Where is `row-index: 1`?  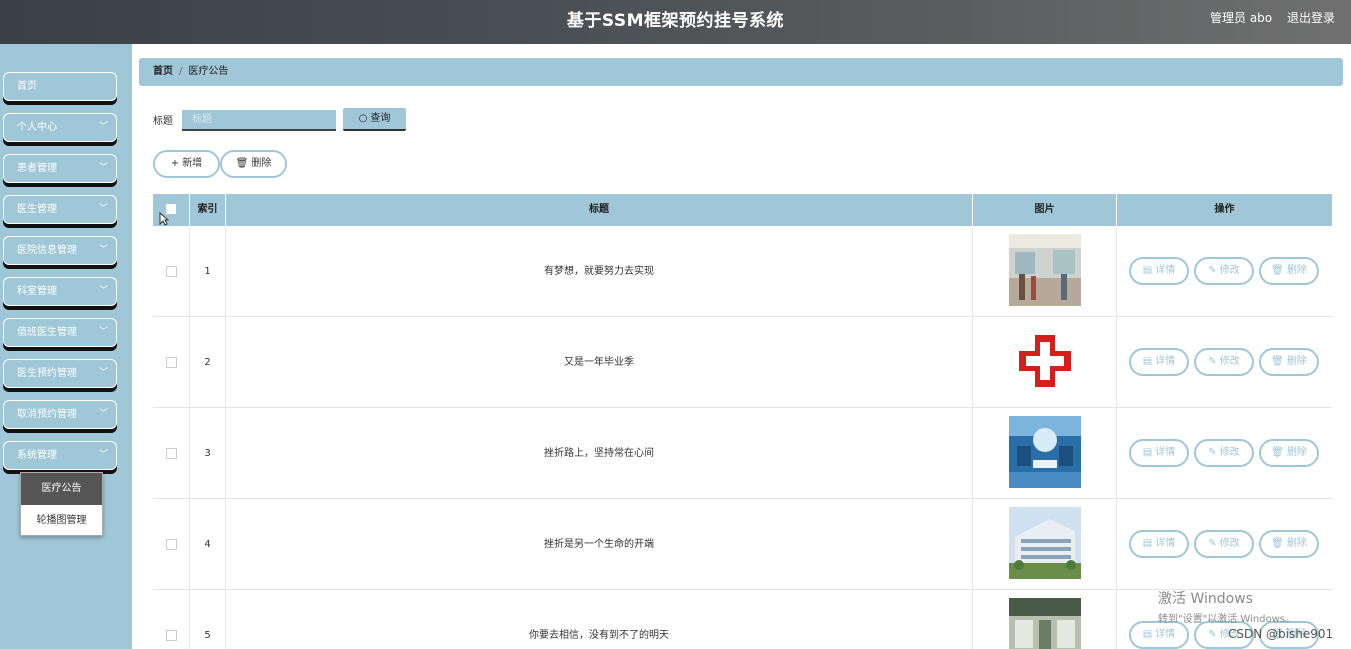
row-index: 1 is located at coordinates (208, 271).